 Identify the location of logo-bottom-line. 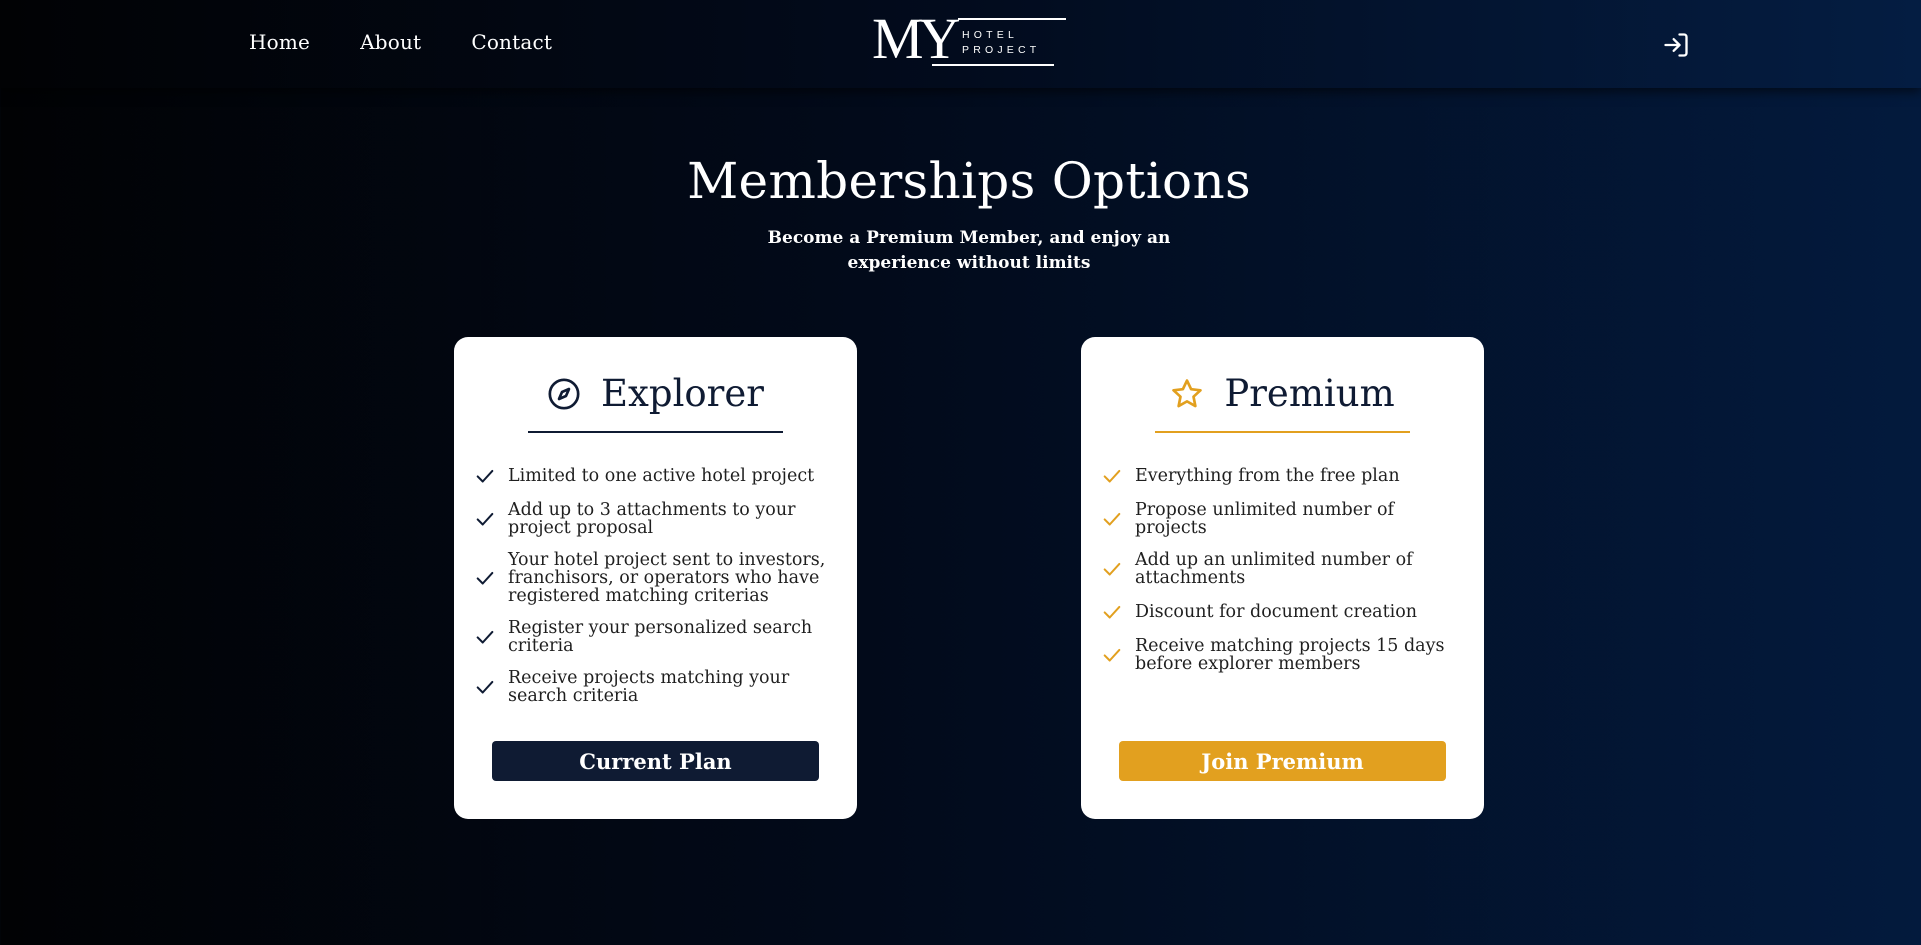
(993, 65).